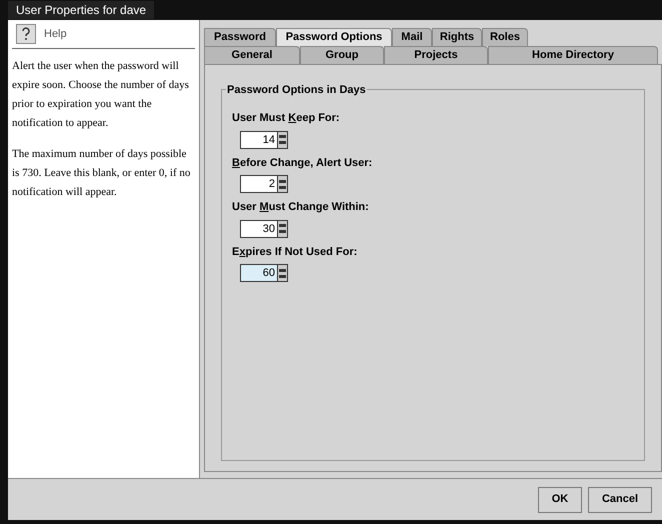 The width and height of the screenshot is (662, 524). What do you see at coordinates (296, 90) in the screenshot?
I see `group-title: Password Options in Days` at bounding box center [296, 90].